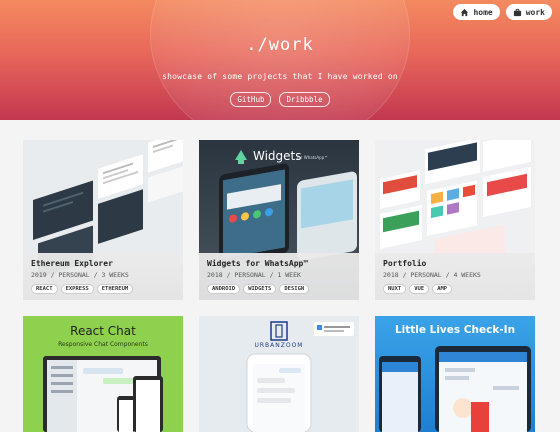 This screenshot has width=560, height=432. Describe the element at coordinates (224, 289) in the screenshot. I see `project-tag: ANDROID` at that location.